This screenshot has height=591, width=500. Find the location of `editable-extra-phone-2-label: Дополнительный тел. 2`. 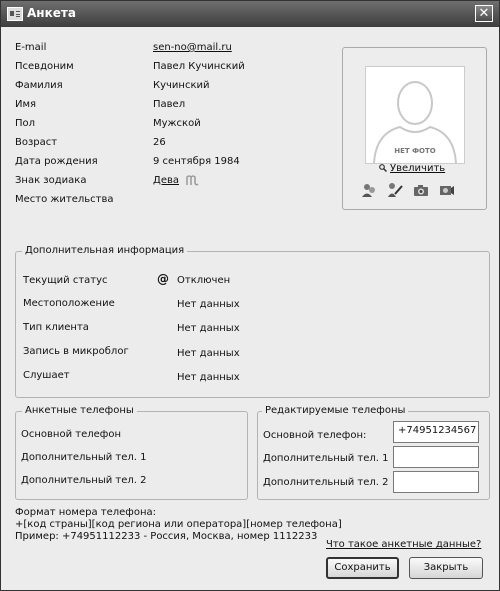

editable-extra-phone-2-label: Дополнительный тел. 2 is located at coordinates (326, 482).